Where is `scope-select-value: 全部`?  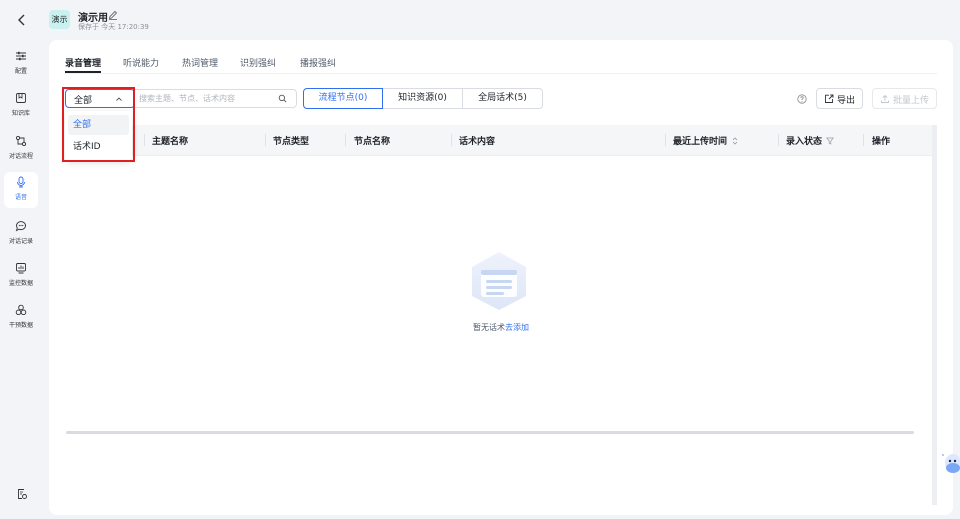 scope-select-value: 全部 is located at coordinates (83, 101).